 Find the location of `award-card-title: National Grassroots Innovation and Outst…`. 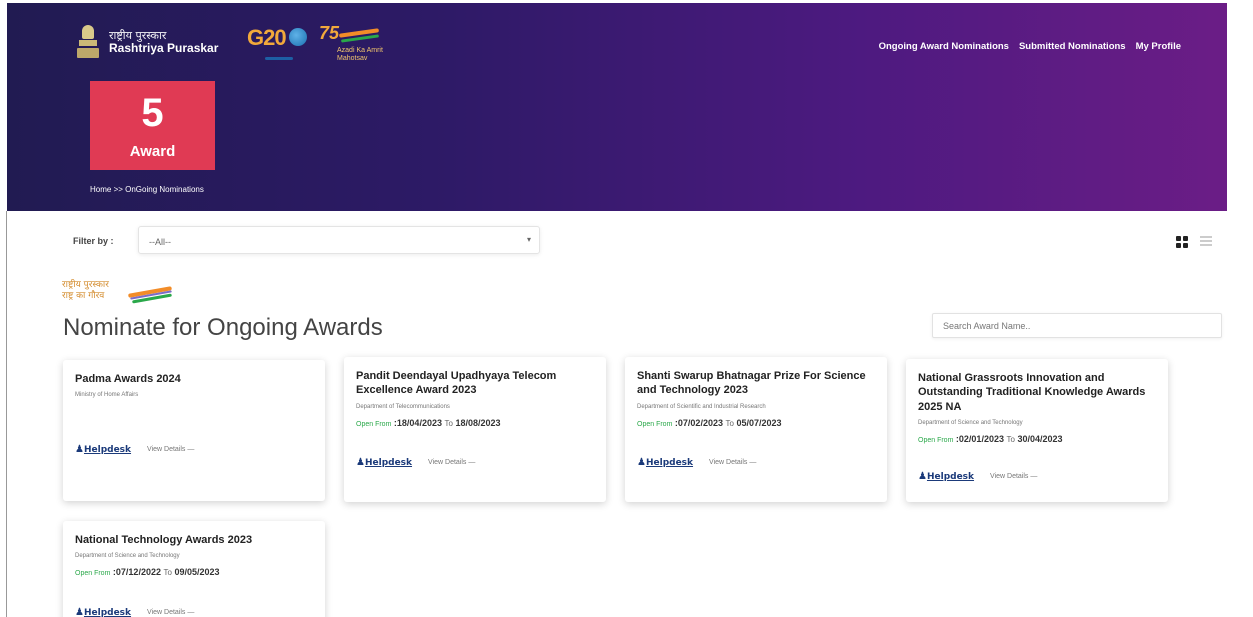

award-card-title: National Grassroots Innovation and Outst… is located at coordinates (1032, 392).